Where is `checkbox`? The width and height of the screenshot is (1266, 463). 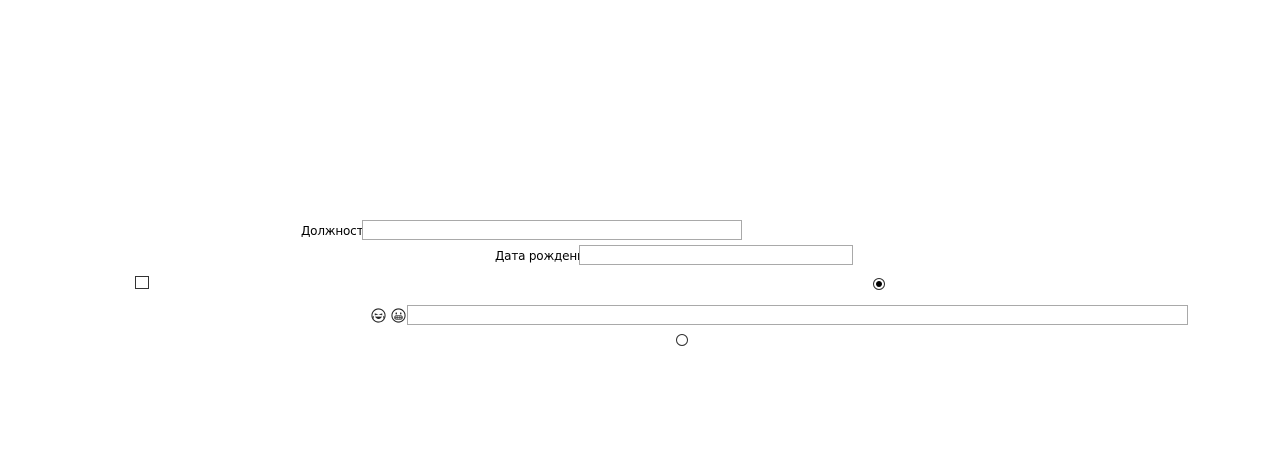
checkbox is located at coordinates (142, 282).